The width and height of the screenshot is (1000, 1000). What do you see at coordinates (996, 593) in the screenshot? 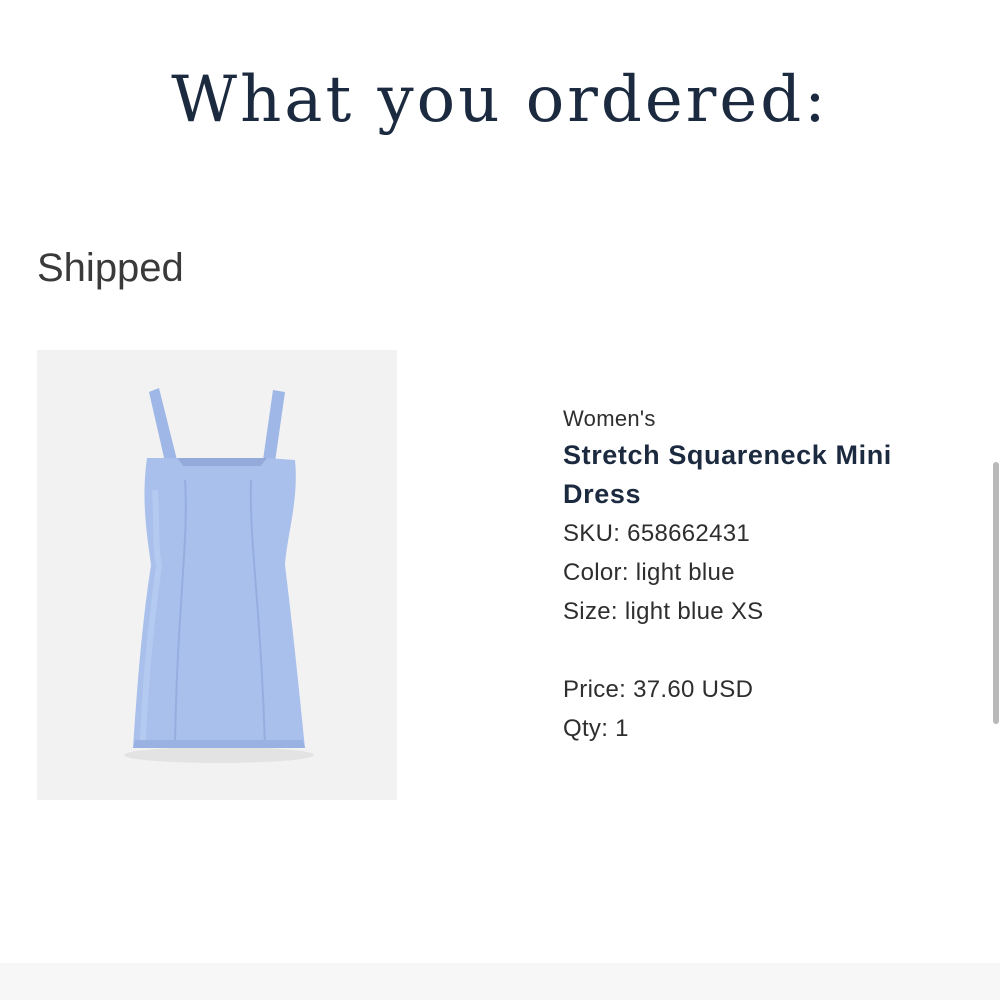
I see `vertical-scrollbar` at bounding box center [996, 593].